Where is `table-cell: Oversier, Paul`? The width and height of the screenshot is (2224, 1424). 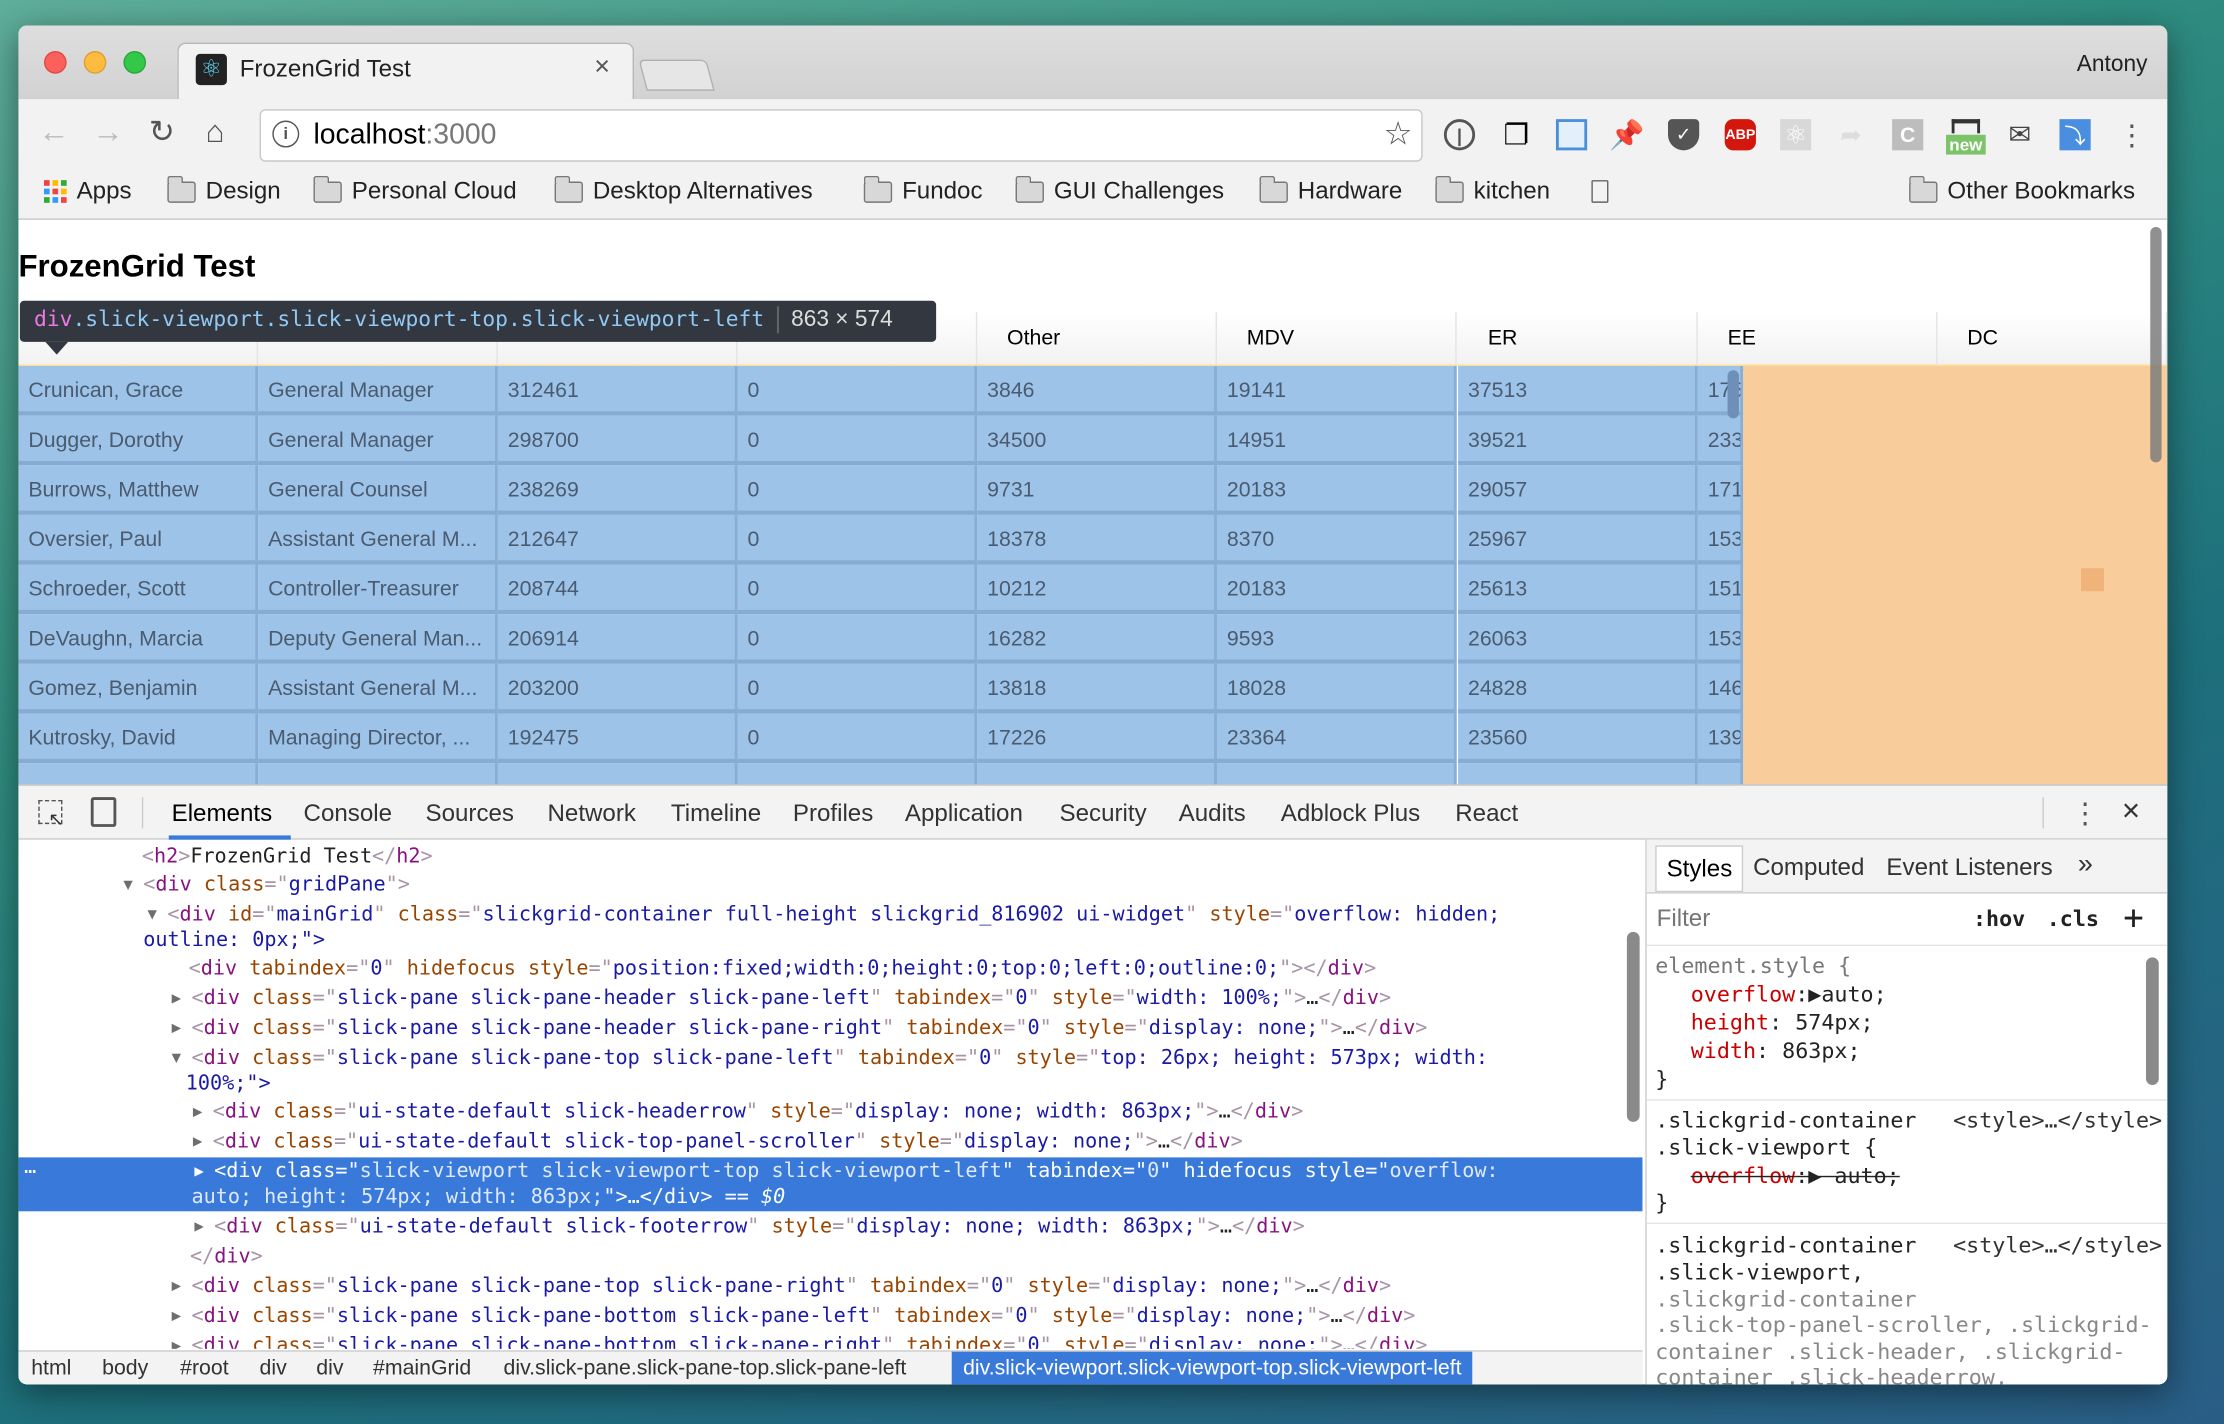
table-cell: Oversier, Paul is located at coordinates (138, 539).